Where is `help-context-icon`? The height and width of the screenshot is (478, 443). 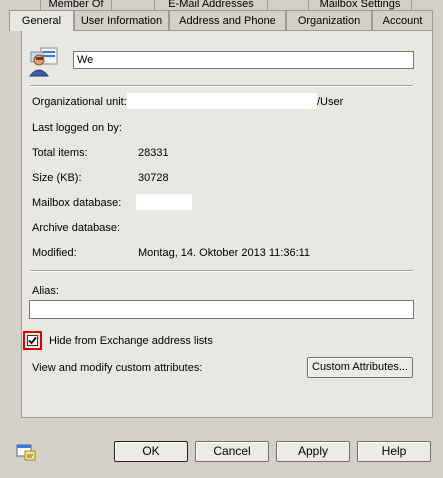
help-context-icon is located at coordinates (26, 452).